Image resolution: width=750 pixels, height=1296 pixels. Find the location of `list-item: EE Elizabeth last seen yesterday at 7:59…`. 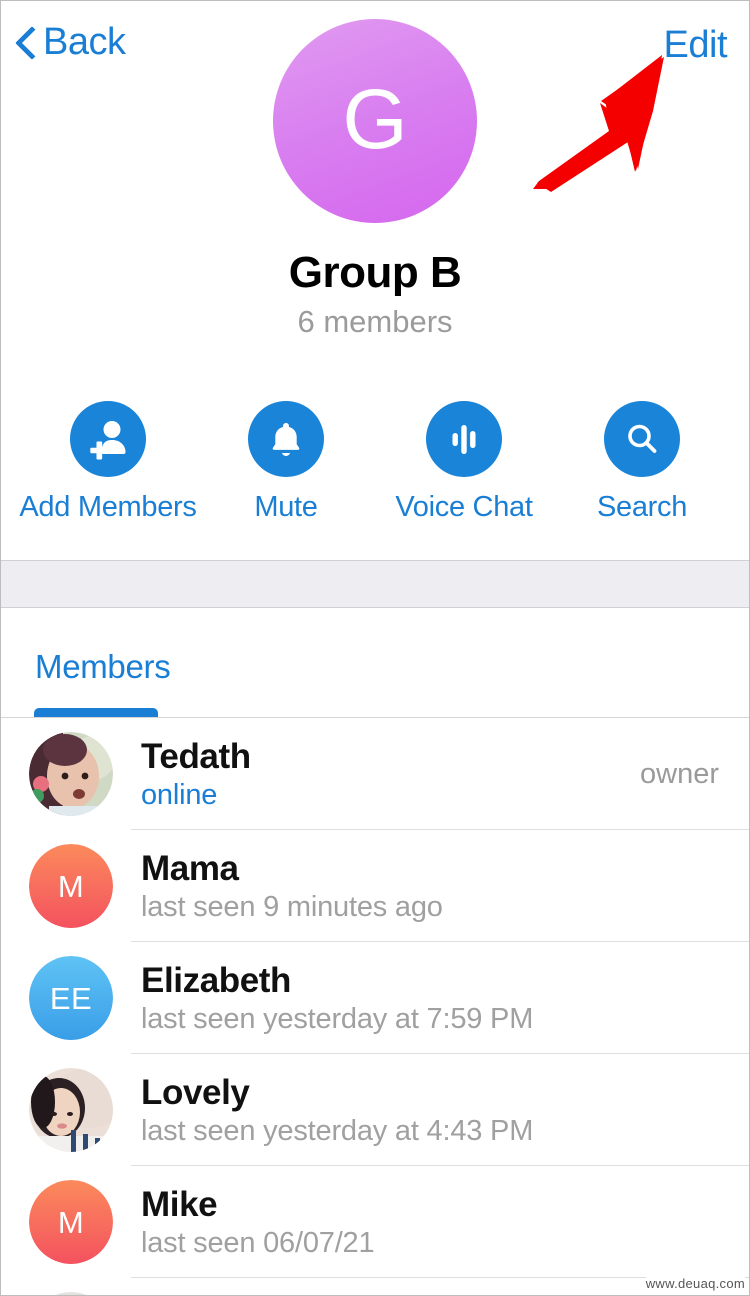

list-item: EE Elizabeth last seen yesterday at 7:59… is located at coordinates (375, 998).